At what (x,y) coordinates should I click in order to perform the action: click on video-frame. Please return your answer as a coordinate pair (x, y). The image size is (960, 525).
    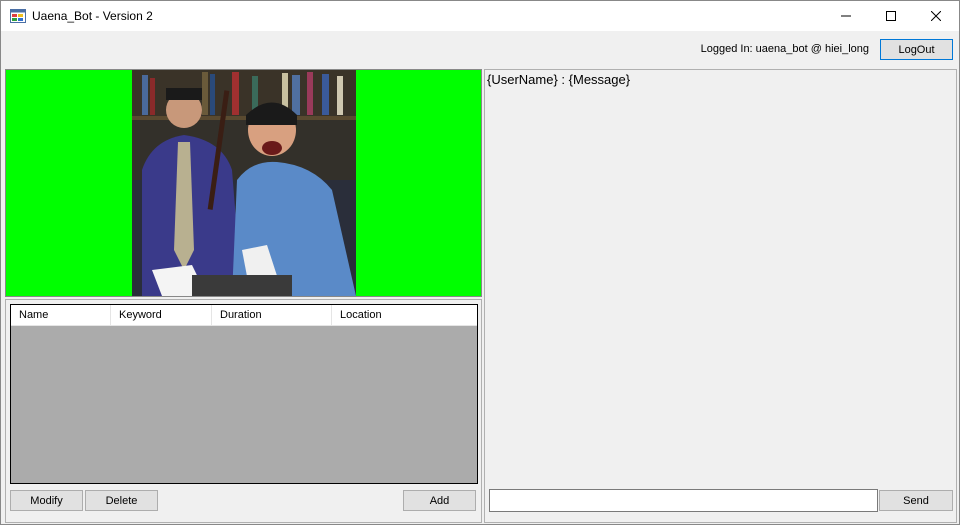
    Looking at the image, I should click on (244, 183).